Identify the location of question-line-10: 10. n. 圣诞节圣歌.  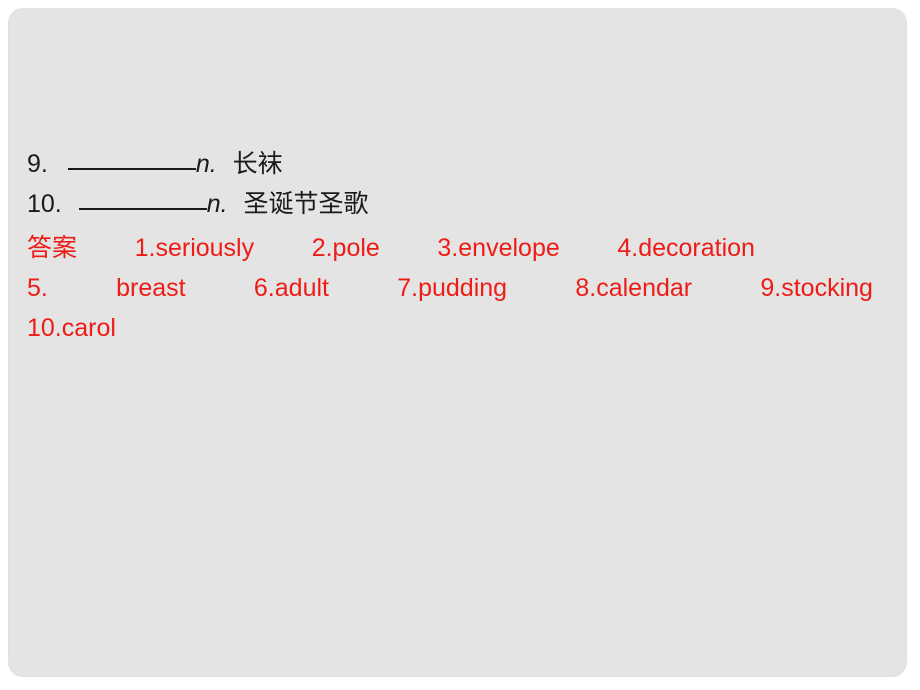
(457, 204).